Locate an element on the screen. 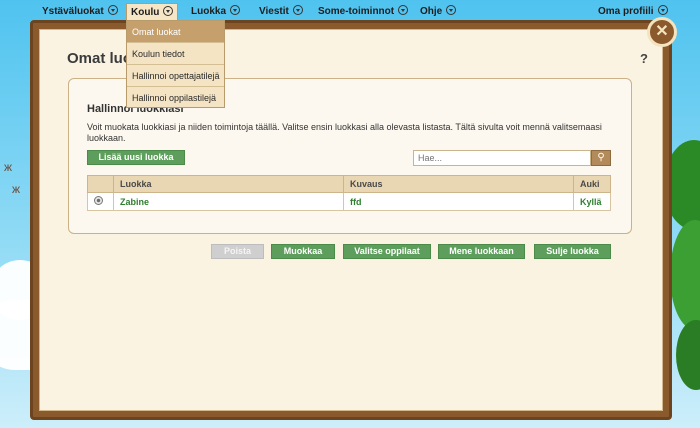 Image resolution: width=700 pixels, height=428 pixels. nav-help: Ohje is located at coordinates (438, 11).